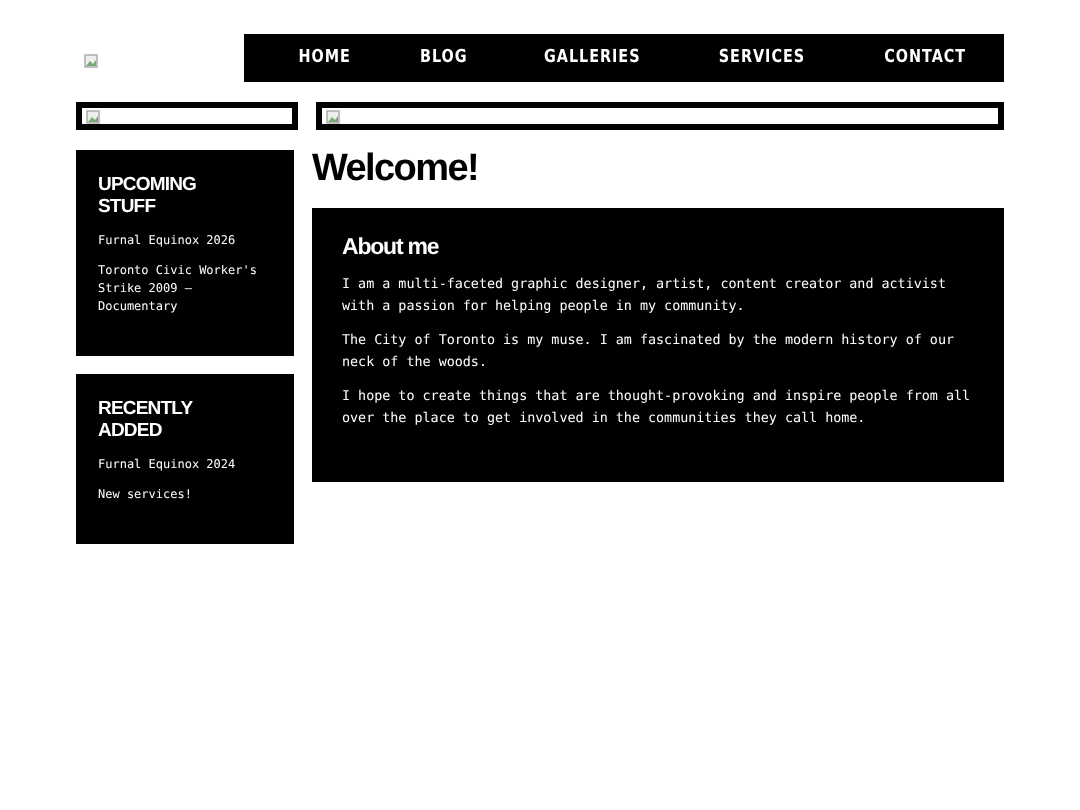 The image size is (1080, 810). I want to click on nav-link: BLOG, so click(444, 58).